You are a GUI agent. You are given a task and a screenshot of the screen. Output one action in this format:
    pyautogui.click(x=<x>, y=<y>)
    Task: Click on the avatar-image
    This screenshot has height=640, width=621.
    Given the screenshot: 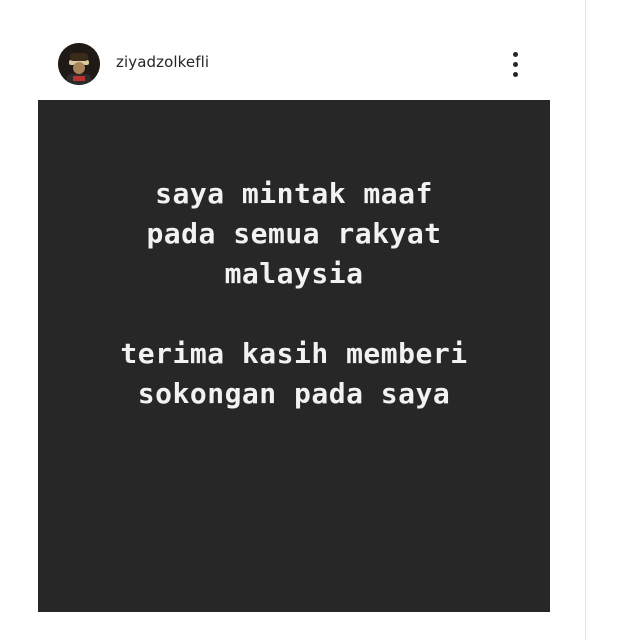 What is the action you would take?
    pyautogui.click(x=79, y=64)
    